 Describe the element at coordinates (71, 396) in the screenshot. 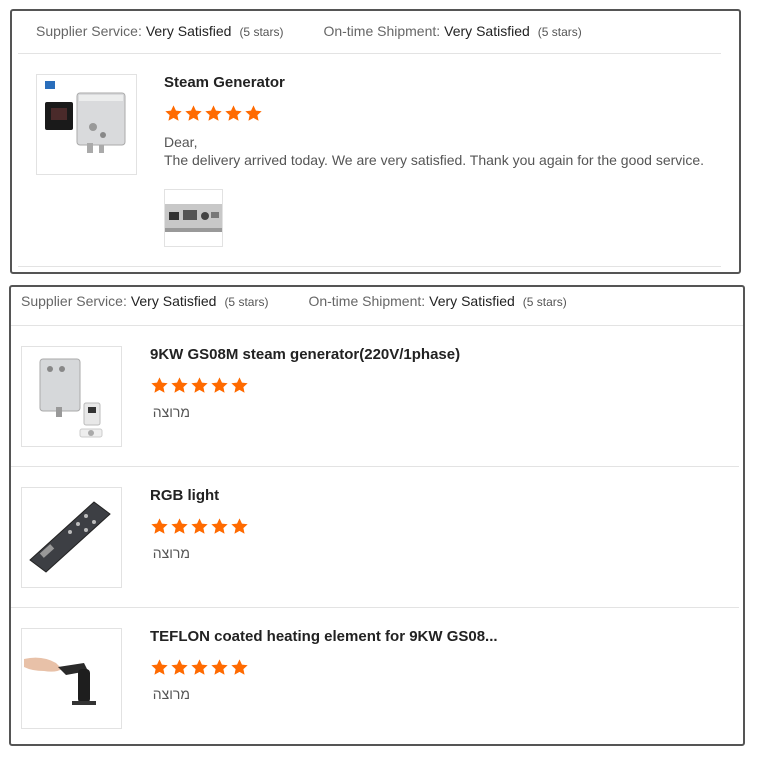

I see `product-image-steam-generator-9kw` at that location.